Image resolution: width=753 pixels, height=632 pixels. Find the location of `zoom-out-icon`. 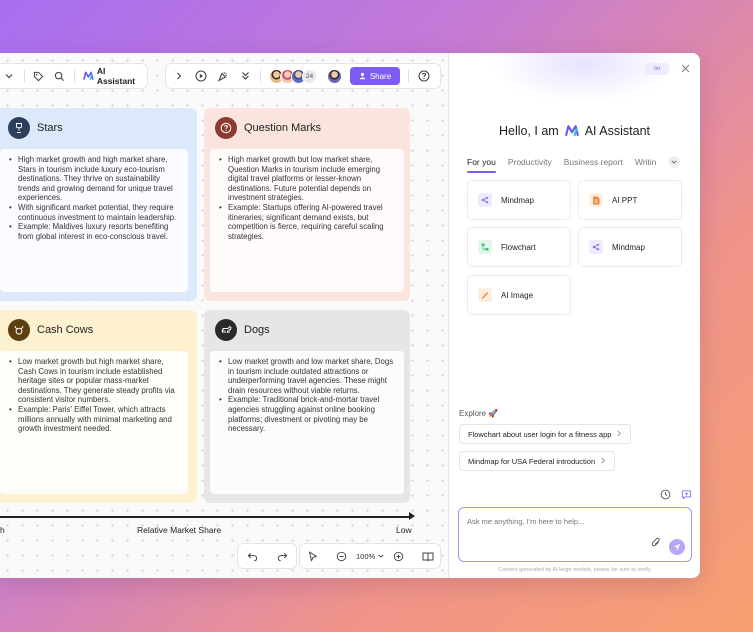

zoom-out-icon is located at coordinates (341, 556).